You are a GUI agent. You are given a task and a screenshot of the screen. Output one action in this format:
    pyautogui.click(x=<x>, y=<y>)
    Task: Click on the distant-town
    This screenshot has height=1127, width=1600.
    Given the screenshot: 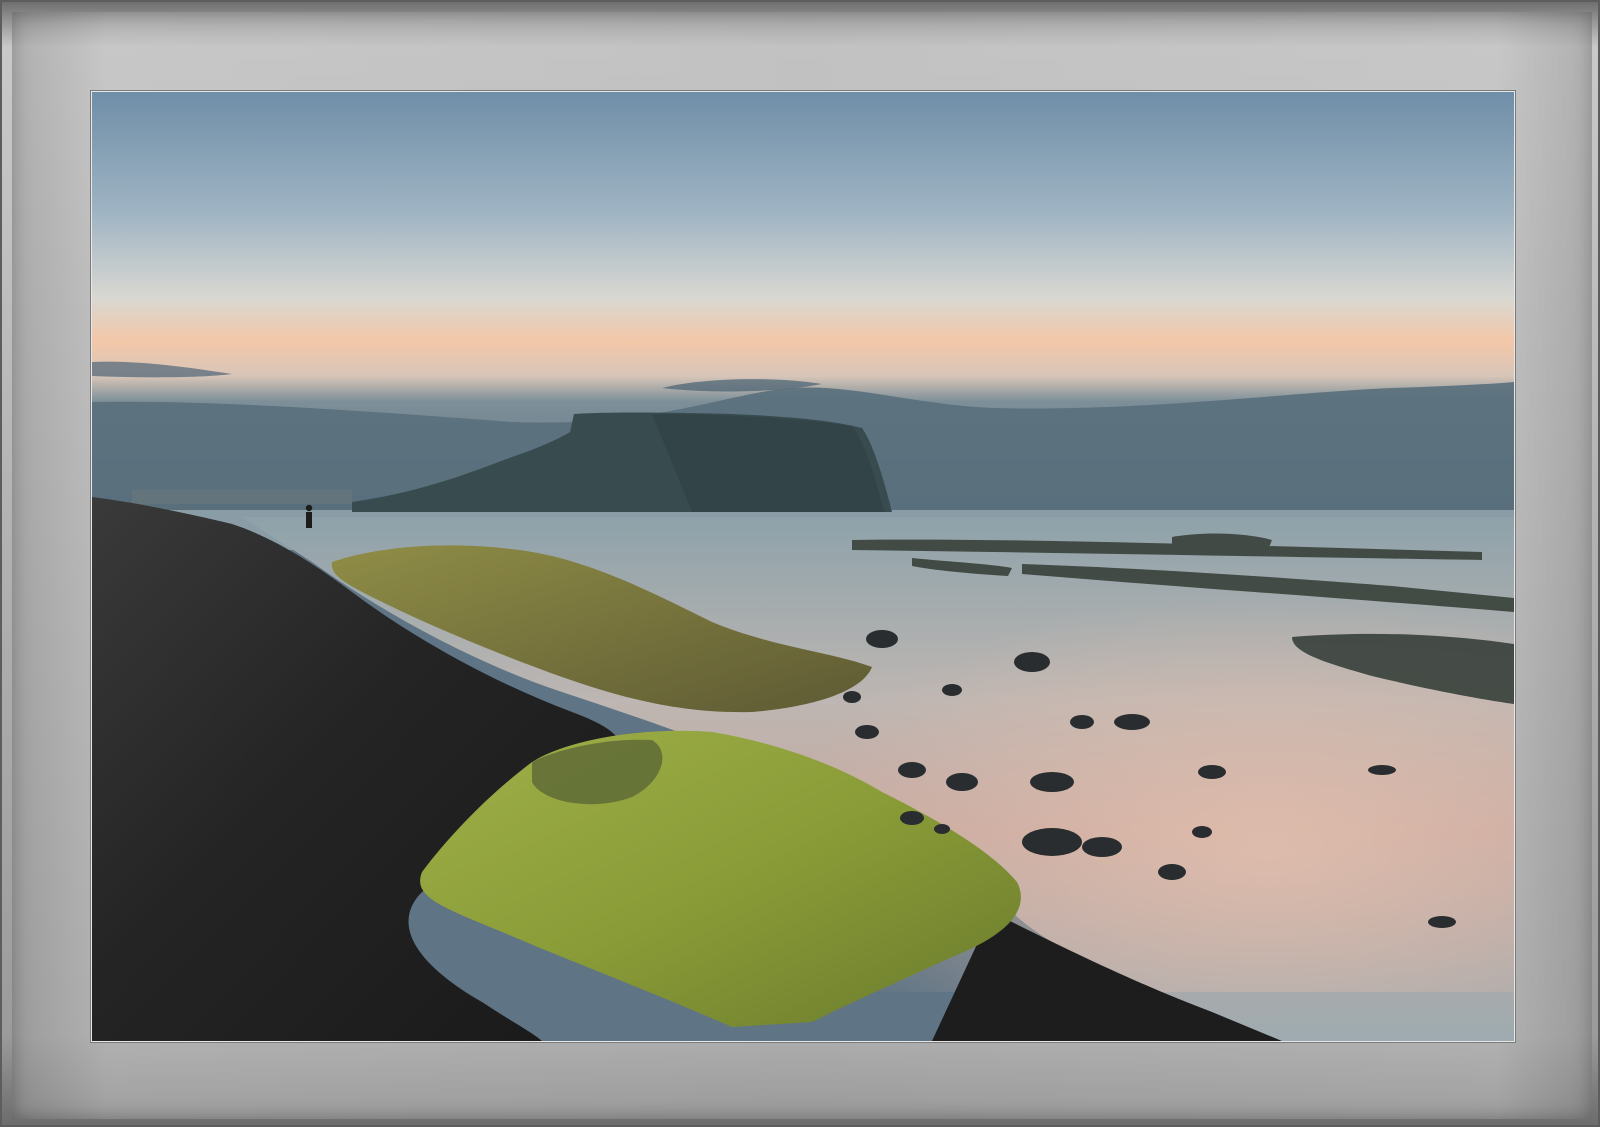 What is the action you would take?
    pyautogui.click(x=242, y=497)
    